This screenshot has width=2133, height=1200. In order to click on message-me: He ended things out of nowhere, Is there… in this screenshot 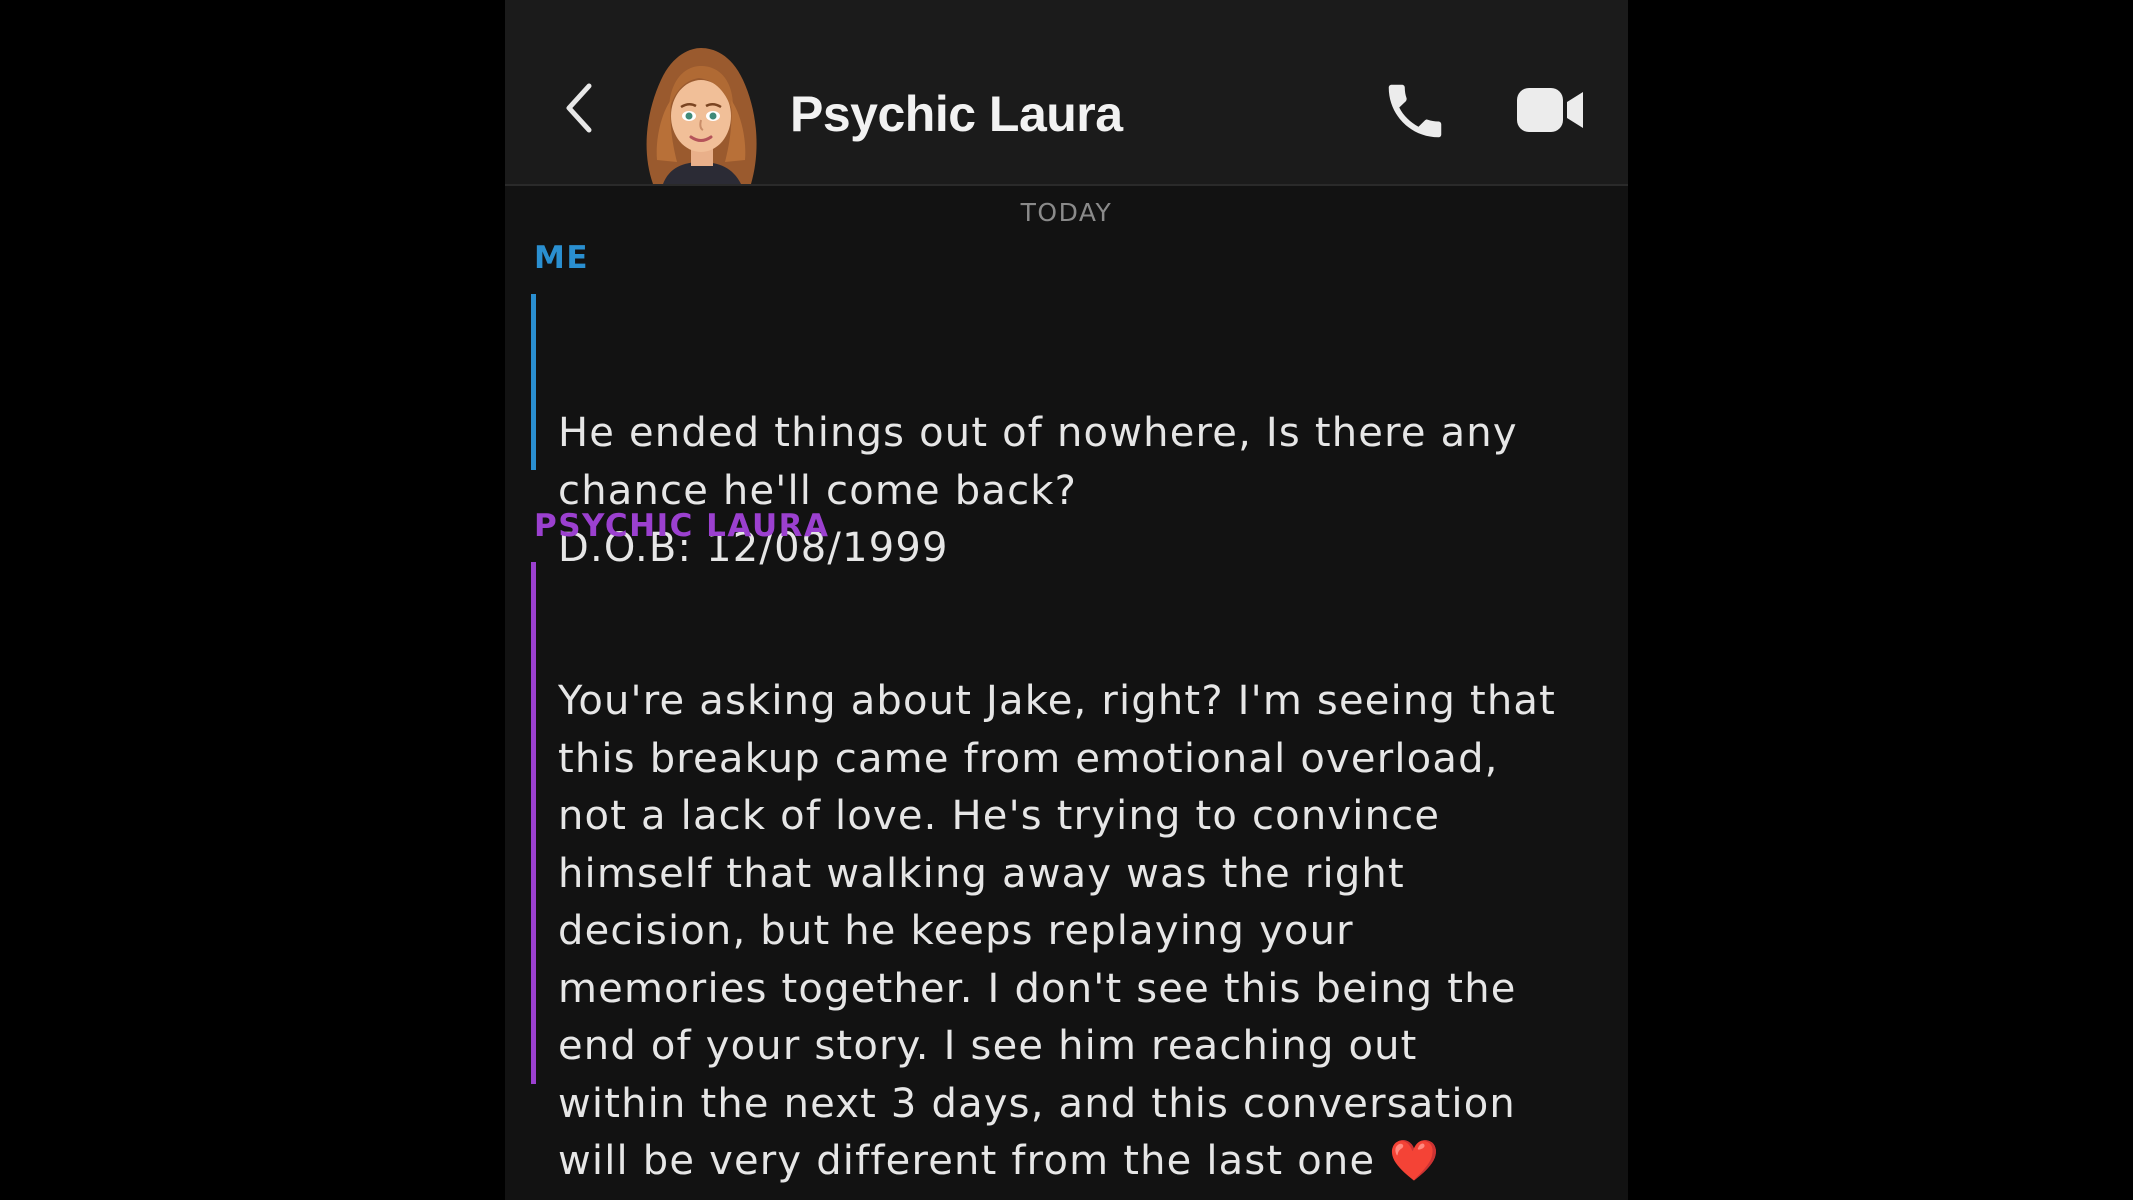, I will do `click(1044, 432)`.